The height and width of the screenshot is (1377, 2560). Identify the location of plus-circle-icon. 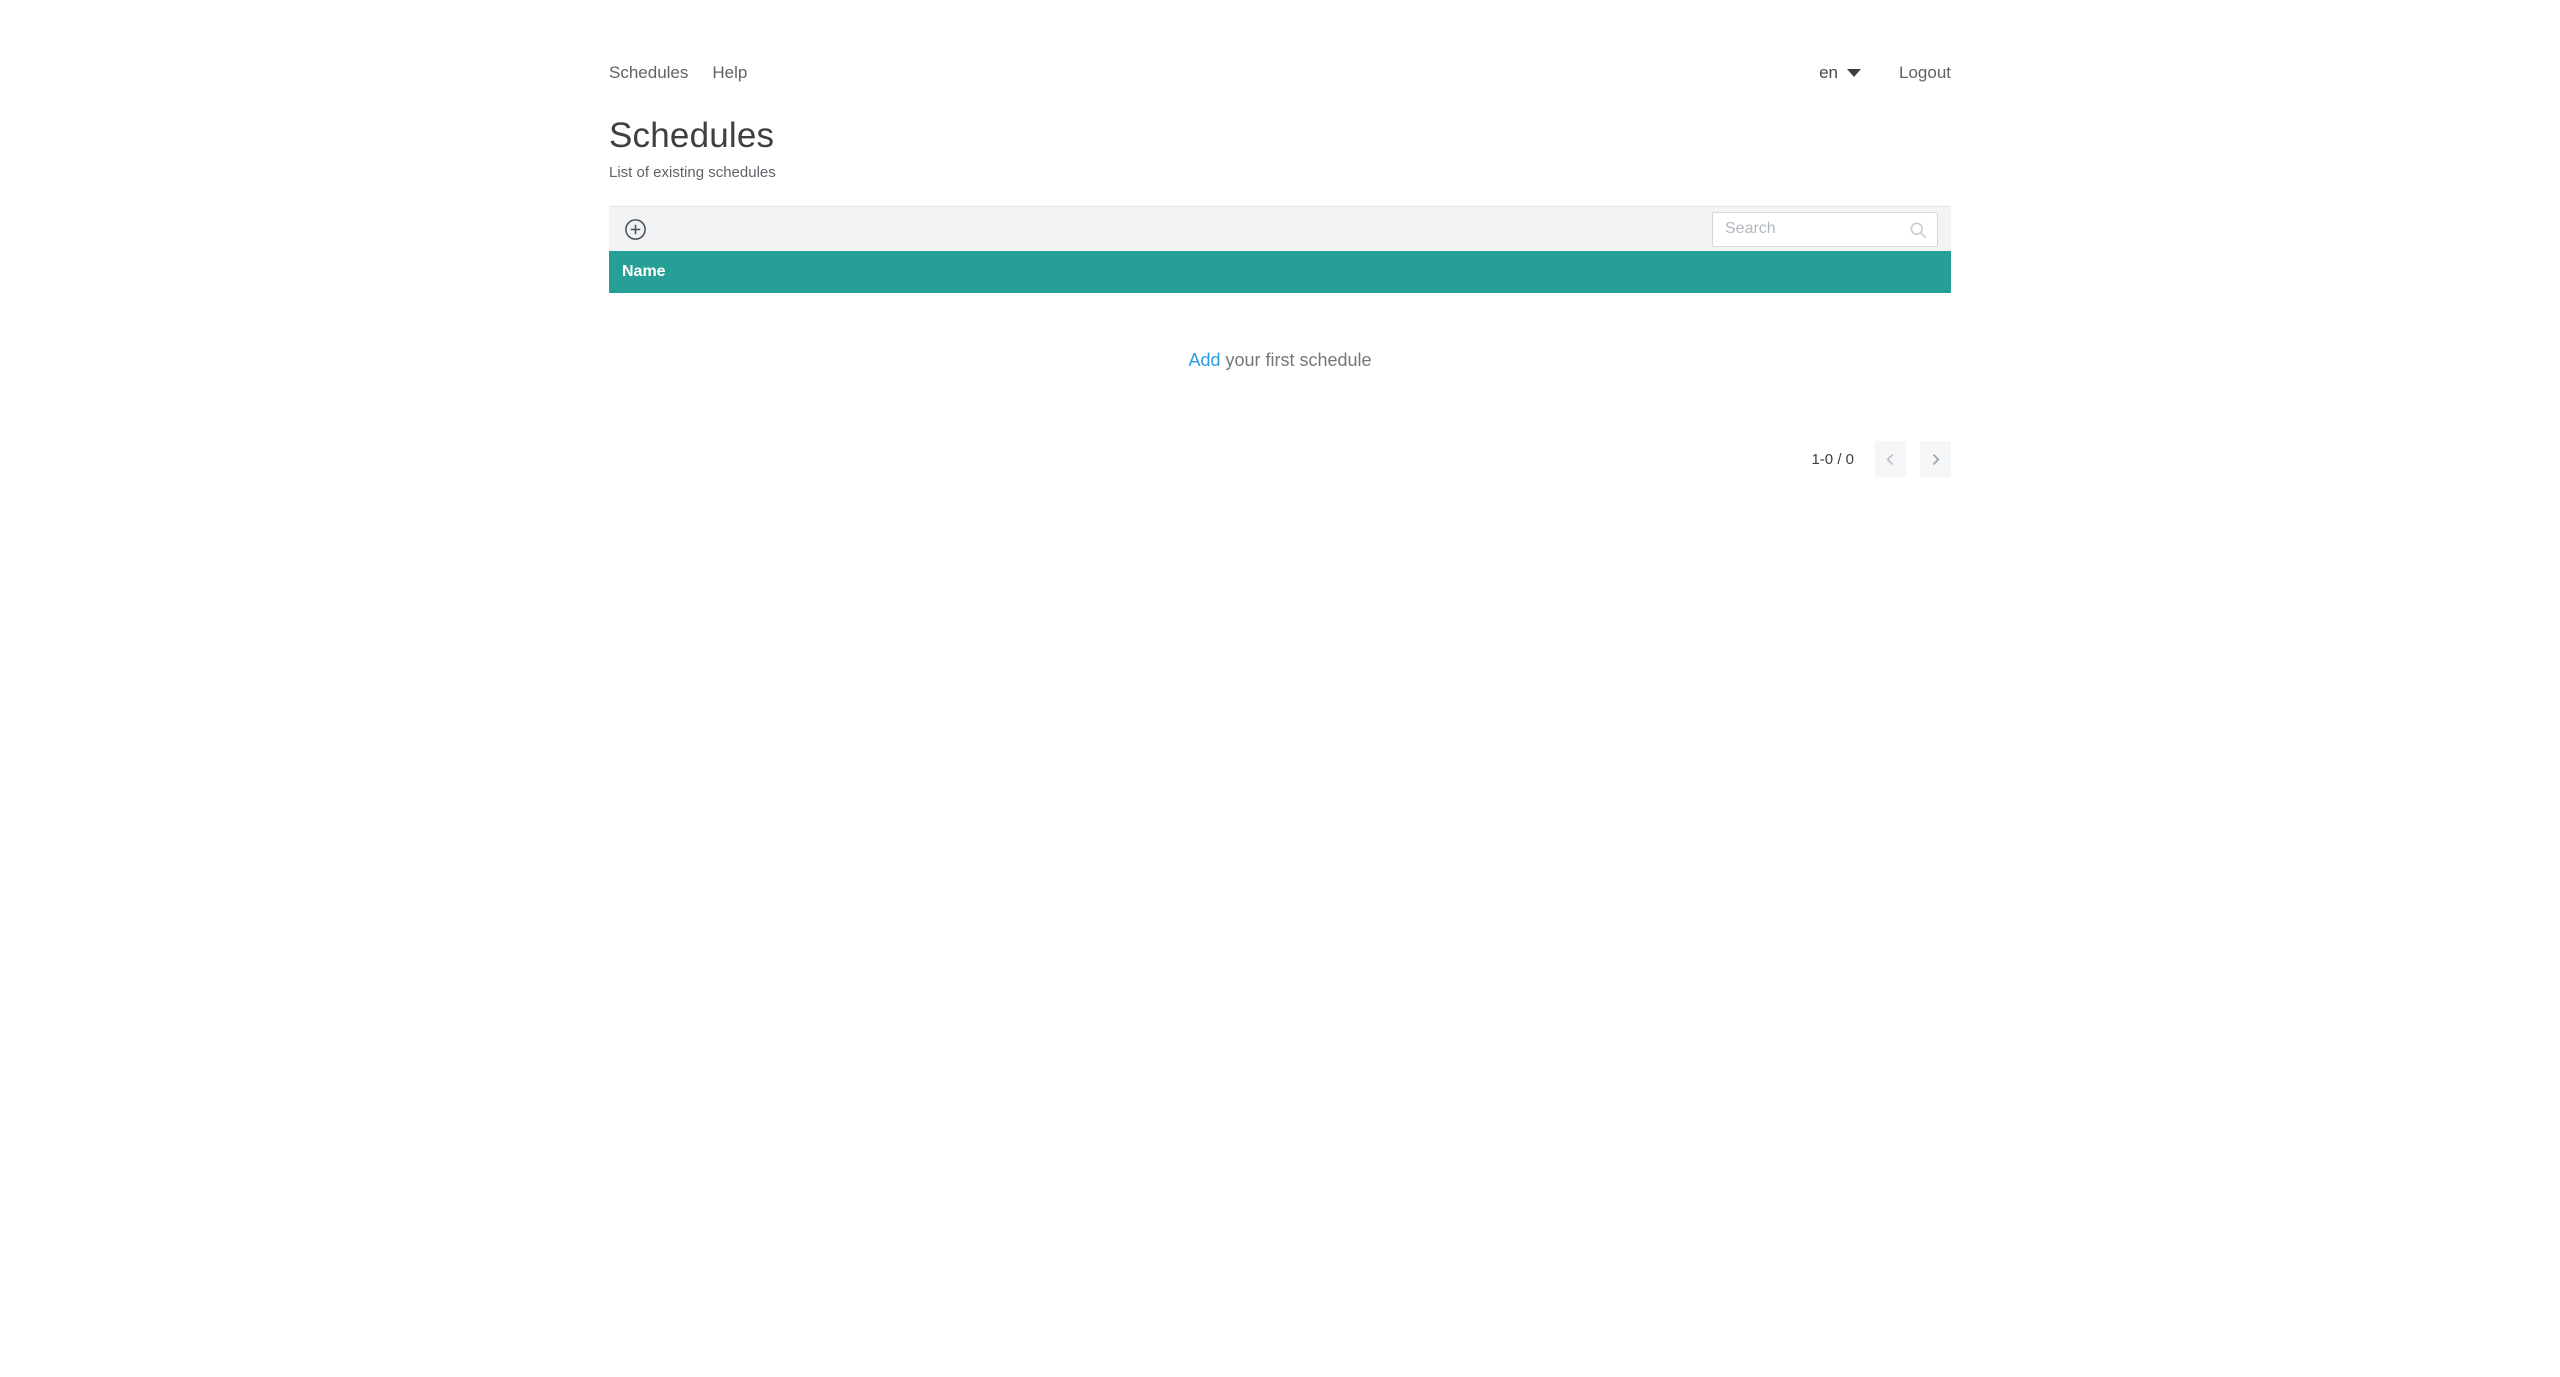
(635, 229).